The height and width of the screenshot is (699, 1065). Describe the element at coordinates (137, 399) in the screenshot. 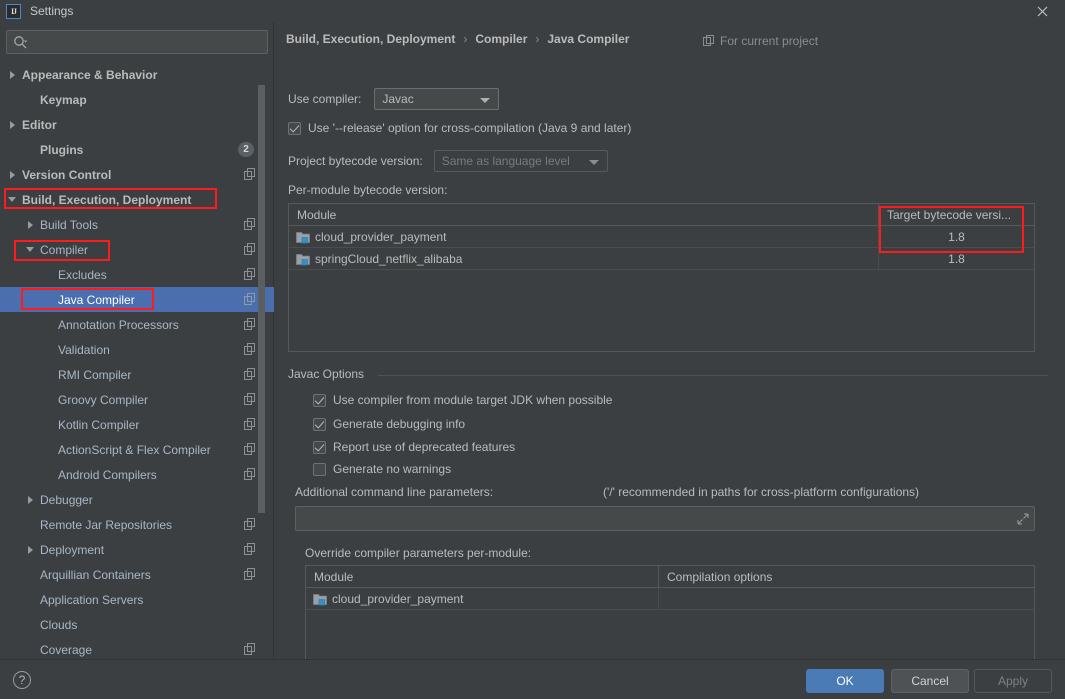

I see `sidebar-item-groovy-compiler: Groovy Compiler` at that location.